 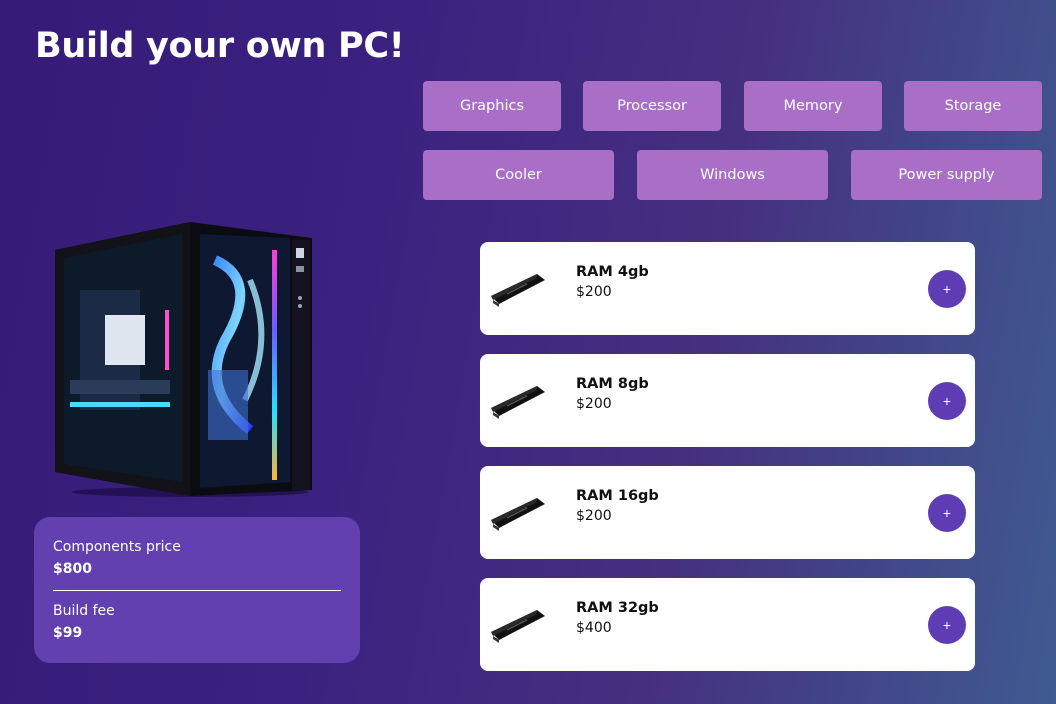 I want to click on category-processor-button: Processor, so click(x=652, y=106).